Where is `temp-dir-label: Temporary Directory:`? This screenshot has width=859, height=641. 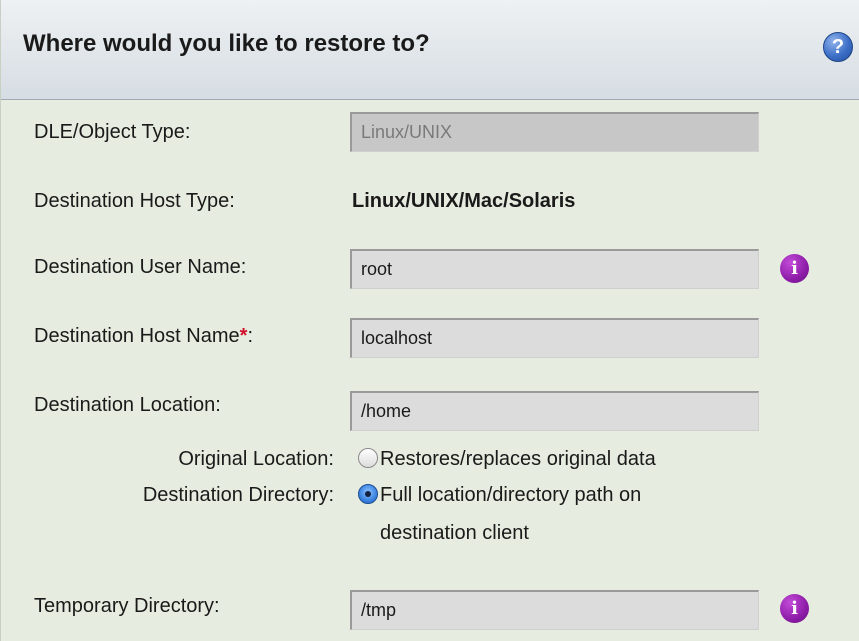 temp-dir-label: Temporary Directory: is located at coordinates (127, 606).